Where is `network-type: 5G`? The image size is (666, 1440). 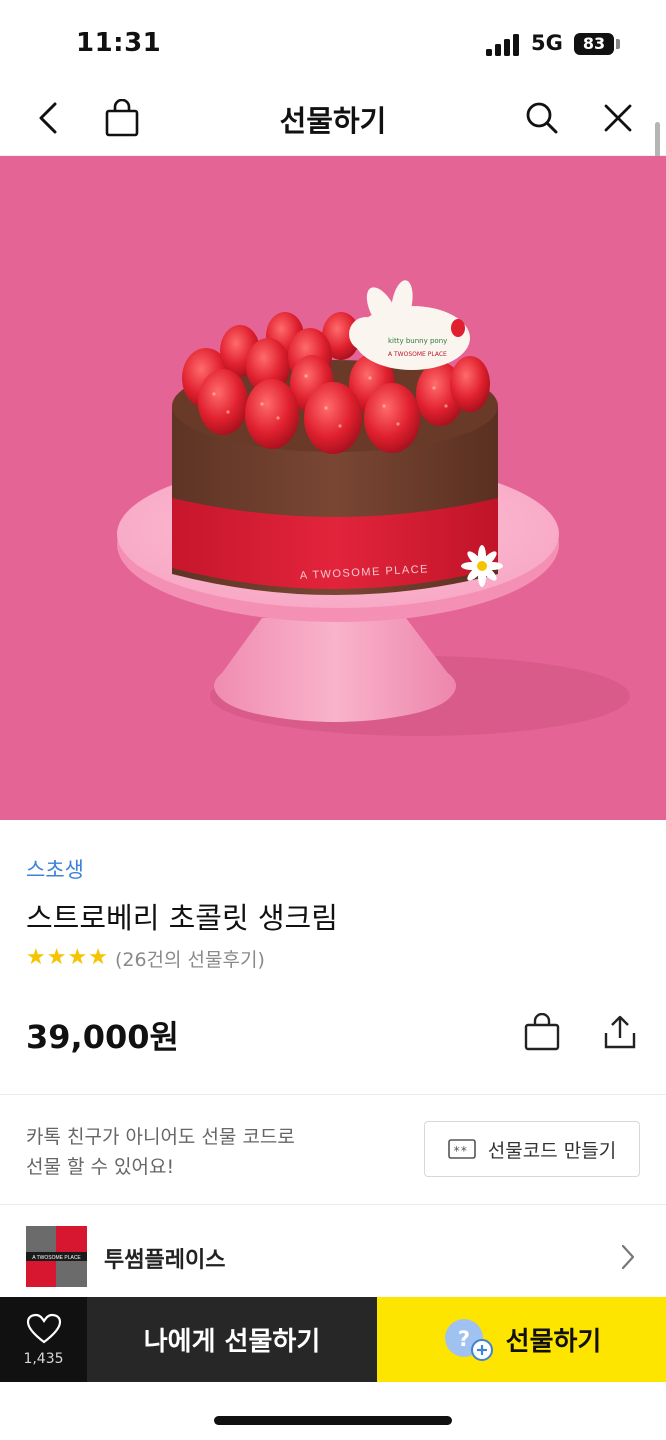
network-type: 5G is located at coordinates (547, 43).